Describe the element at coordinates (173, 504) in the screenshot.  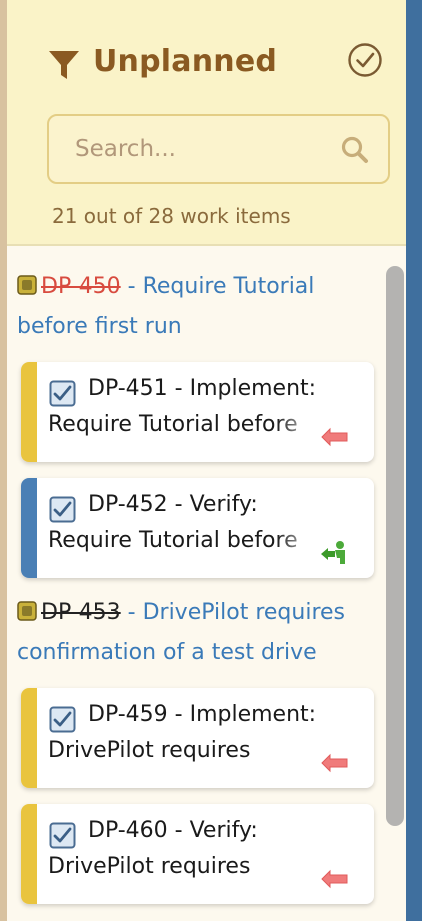
I see `work-item-title: DP-452 - Verify:` at that location.